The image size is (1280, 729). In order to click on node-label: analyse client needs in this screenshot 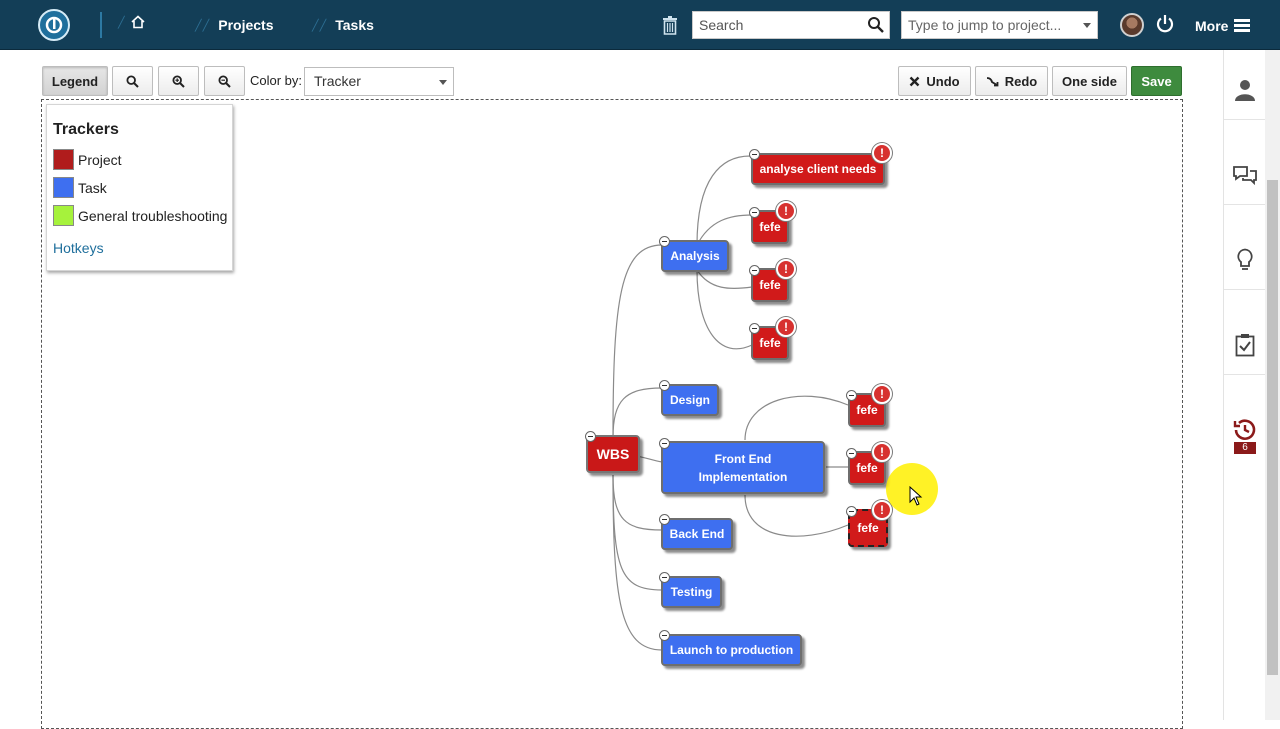, I will do `click(818, 169)`.